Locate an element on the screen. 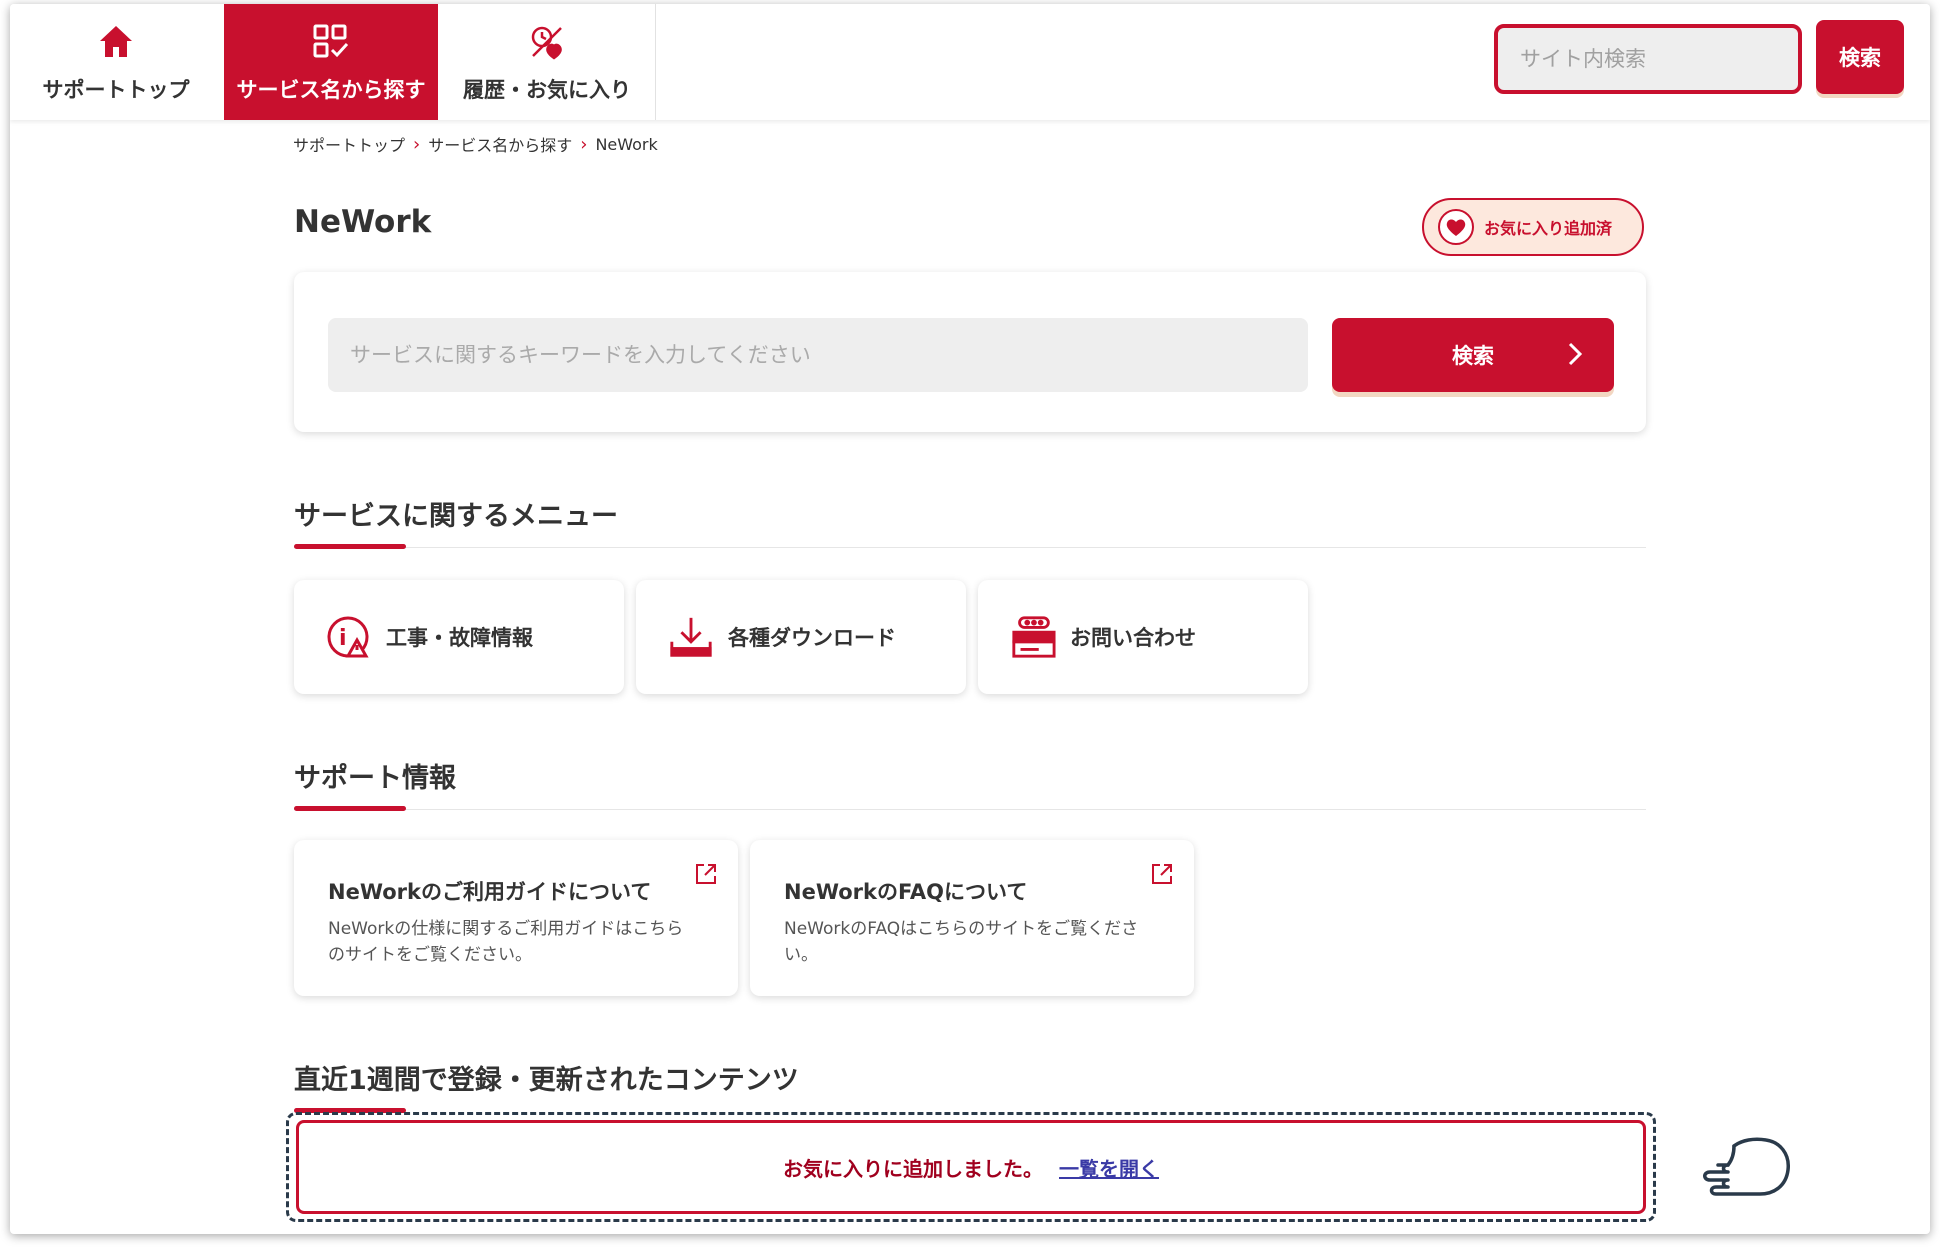 The width and height of the screenshot is (1940, 1248). menu-card-label: 工事・故障情報 is located at coordinates (459, 638).